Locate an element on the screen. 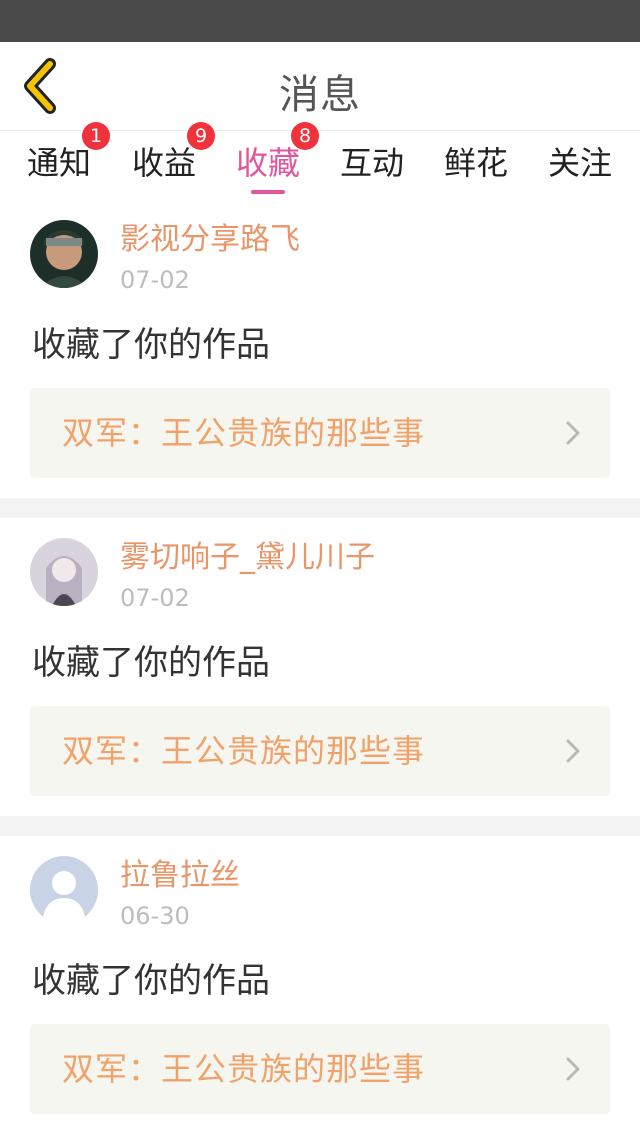  tab-label: 关注 is located at coordinates (579, 163).